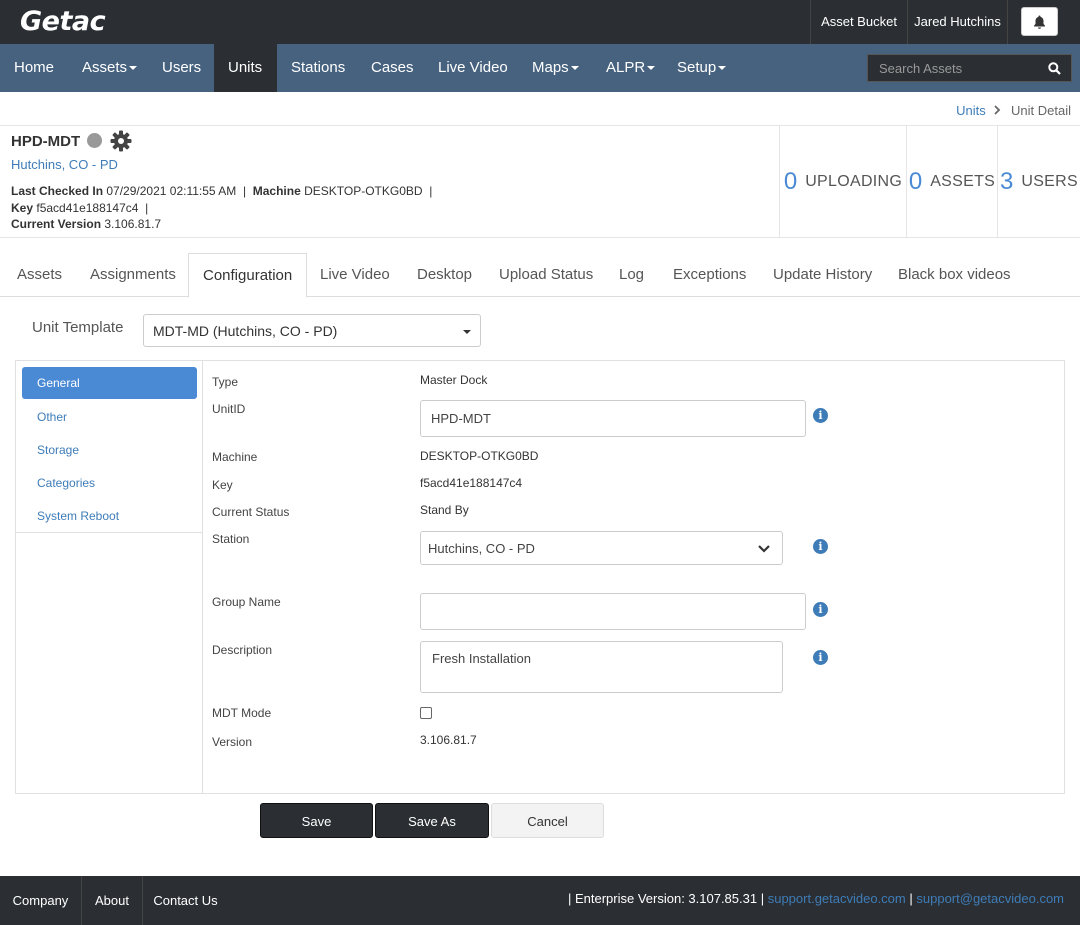 Image resolution: width=1080 pixels, height=925 pixels. I want to click on tab-live-video: Live Video, so click(355, 275).